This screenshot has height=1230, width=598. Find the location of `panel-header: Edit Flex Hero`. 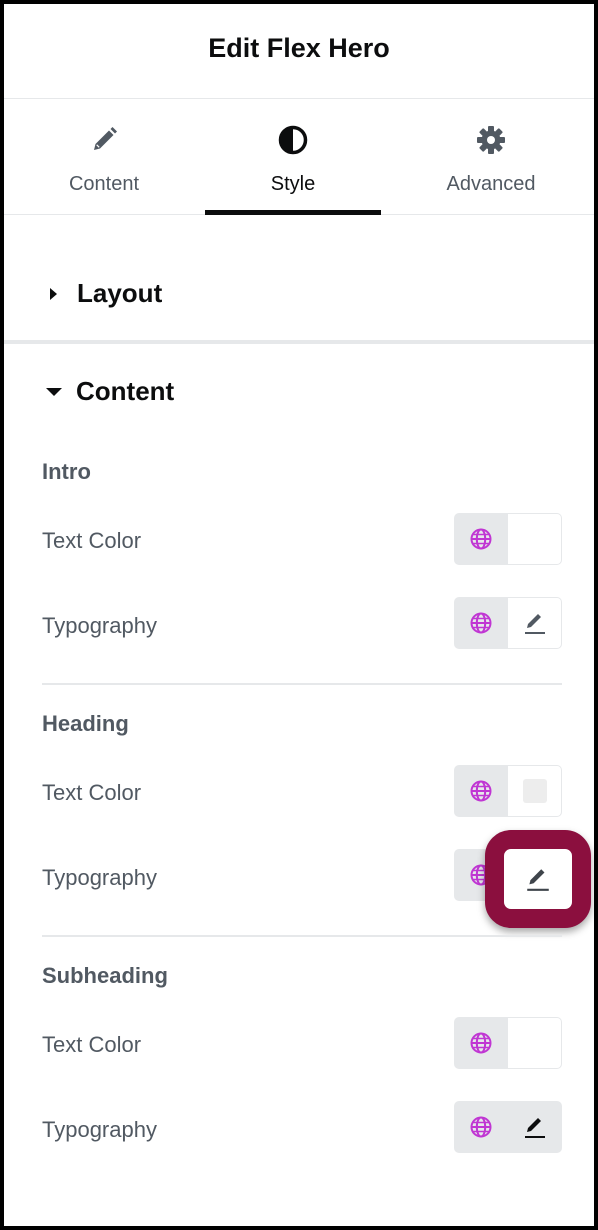

panel-header: Edit Flex Hero is located at coordinates (299, 51).